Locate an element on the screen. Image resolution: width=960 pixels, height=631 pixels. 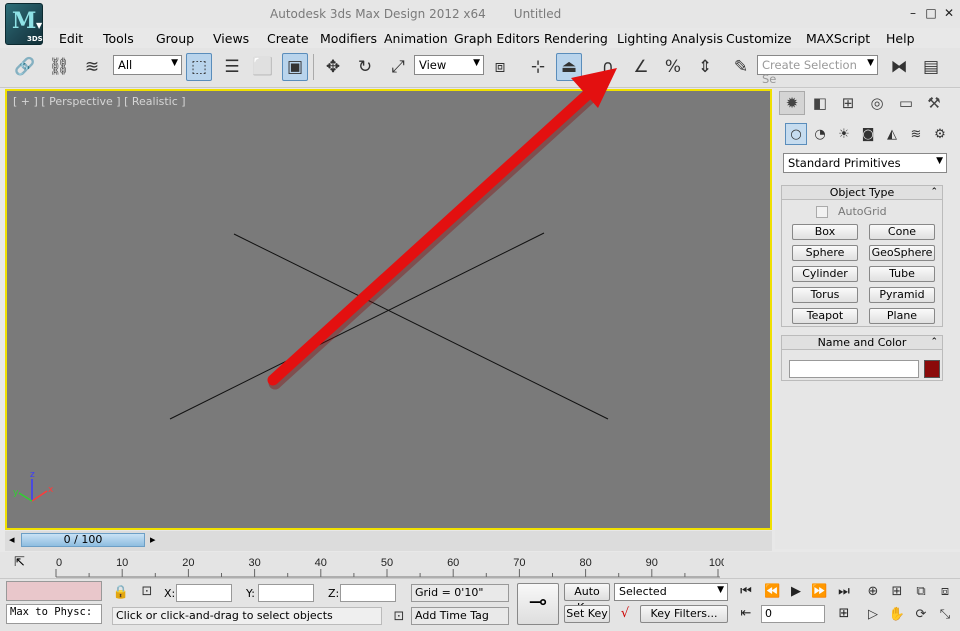
time-slider-prev-icon: ◂ is located at coordinates (12, 539).